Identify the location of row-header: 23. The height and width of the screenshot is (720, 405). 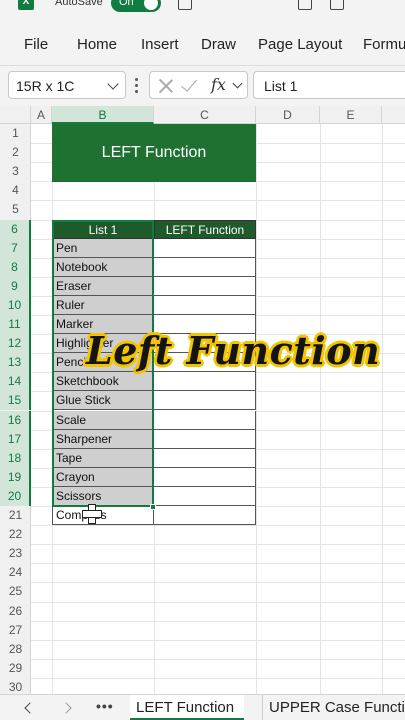
(15, 553).